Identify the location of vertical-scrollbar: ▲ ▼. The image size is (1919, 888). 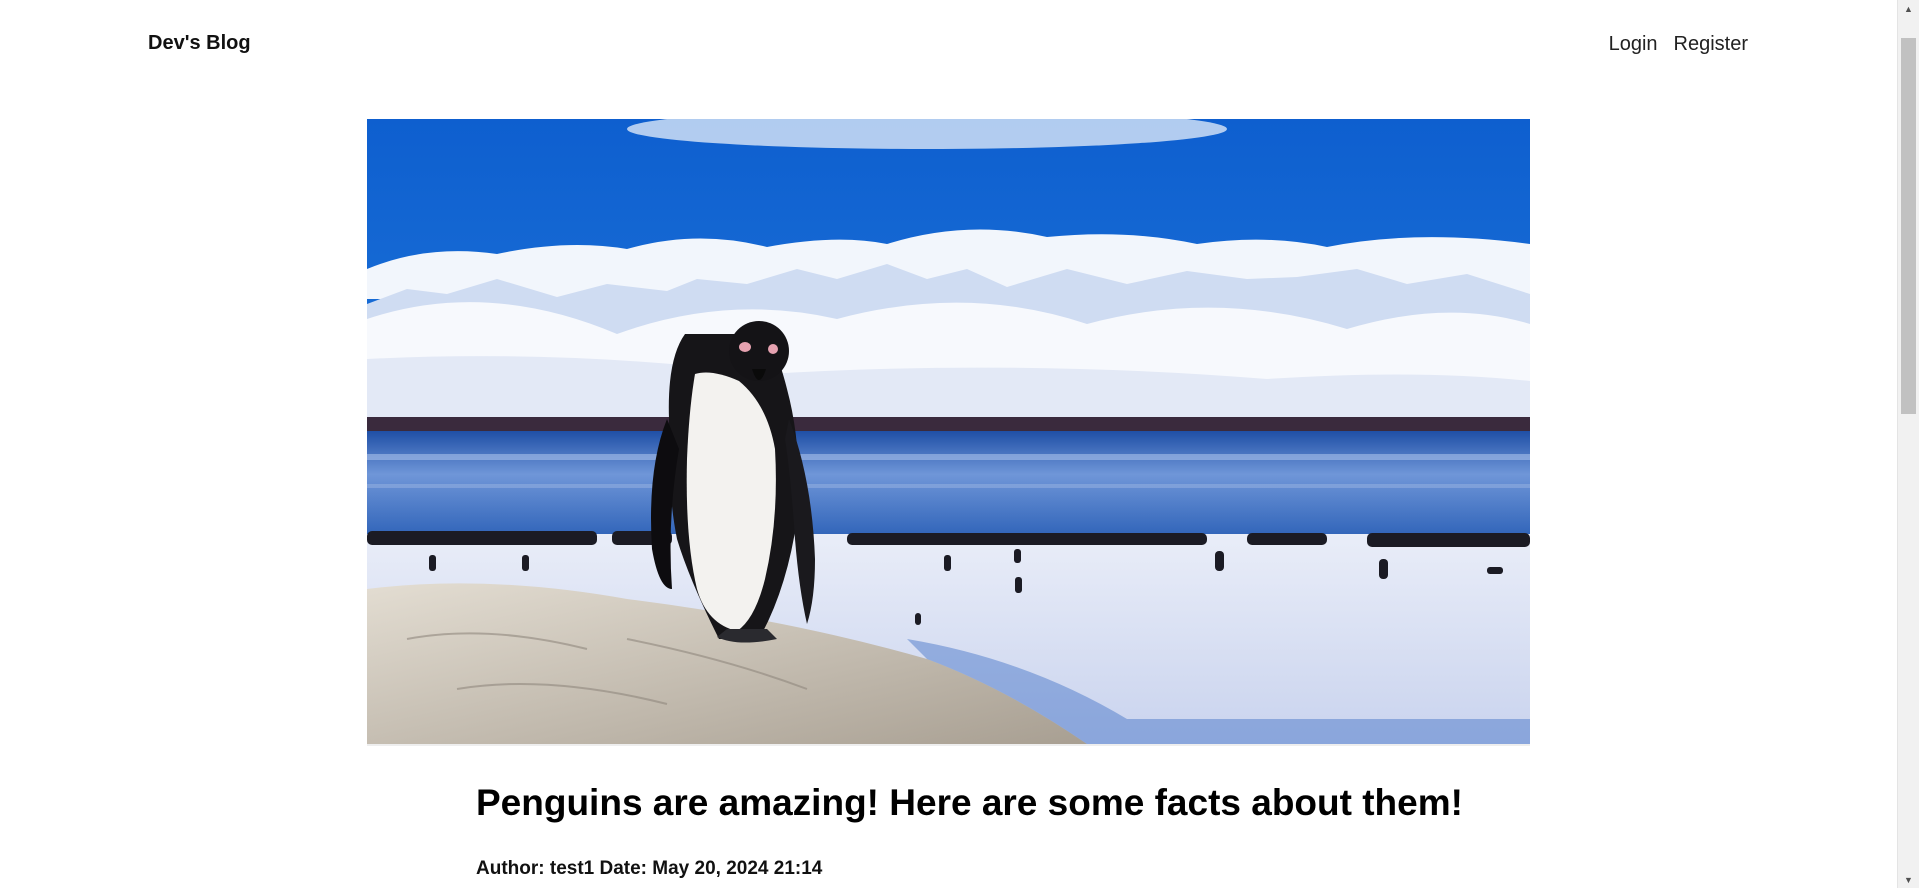
(1908, 444).